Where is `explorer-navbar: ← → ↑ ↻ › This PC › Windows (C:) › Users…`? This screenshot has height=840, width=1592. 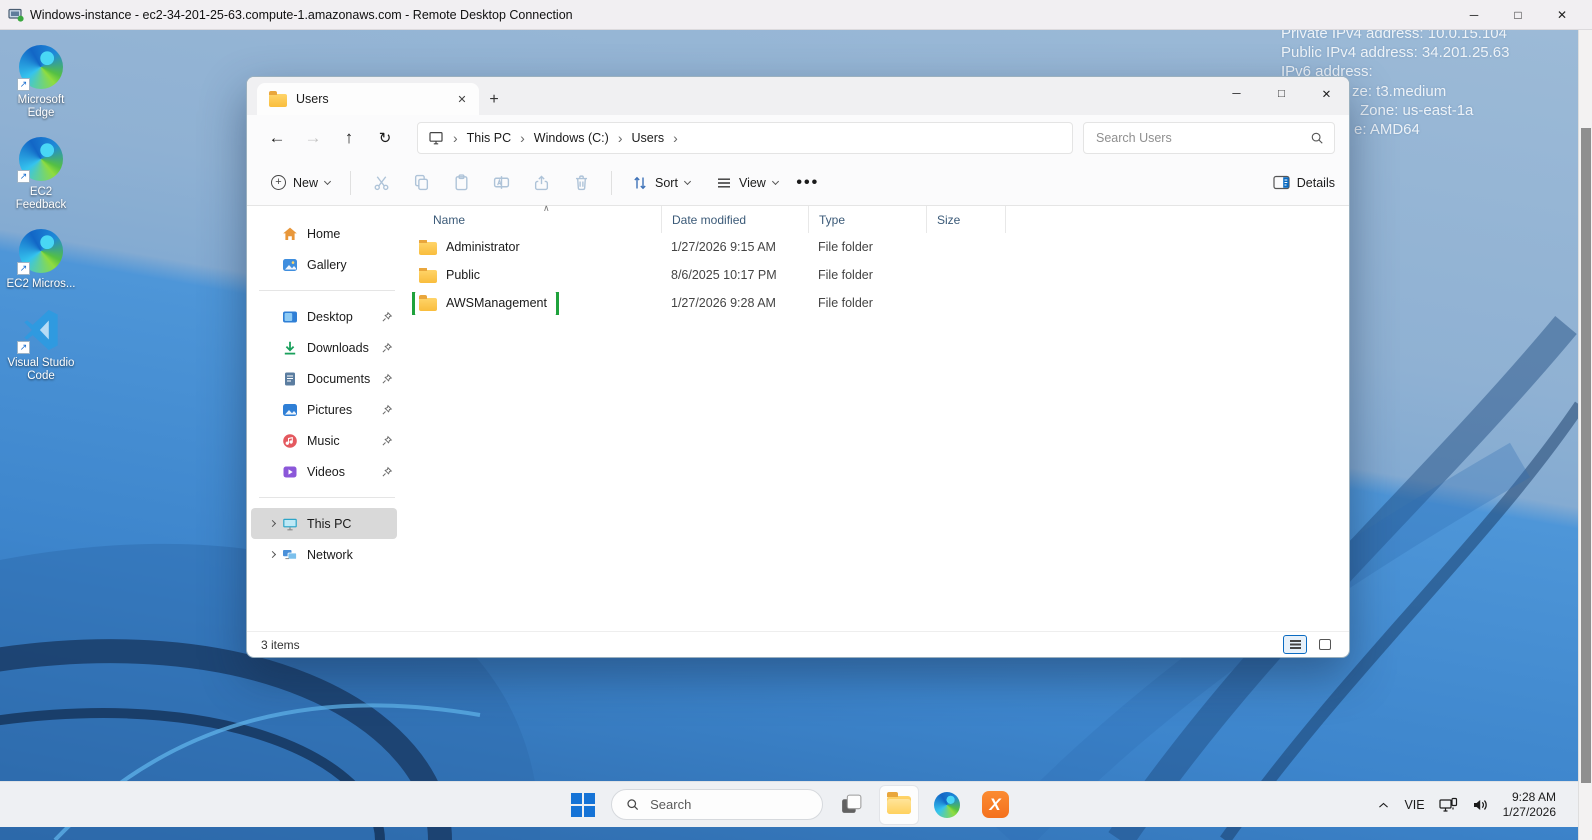 explorer-navbar: ← → ↑ ↻ › This PC › Windows (C:) › Users… is located at coordinates (798, 137).